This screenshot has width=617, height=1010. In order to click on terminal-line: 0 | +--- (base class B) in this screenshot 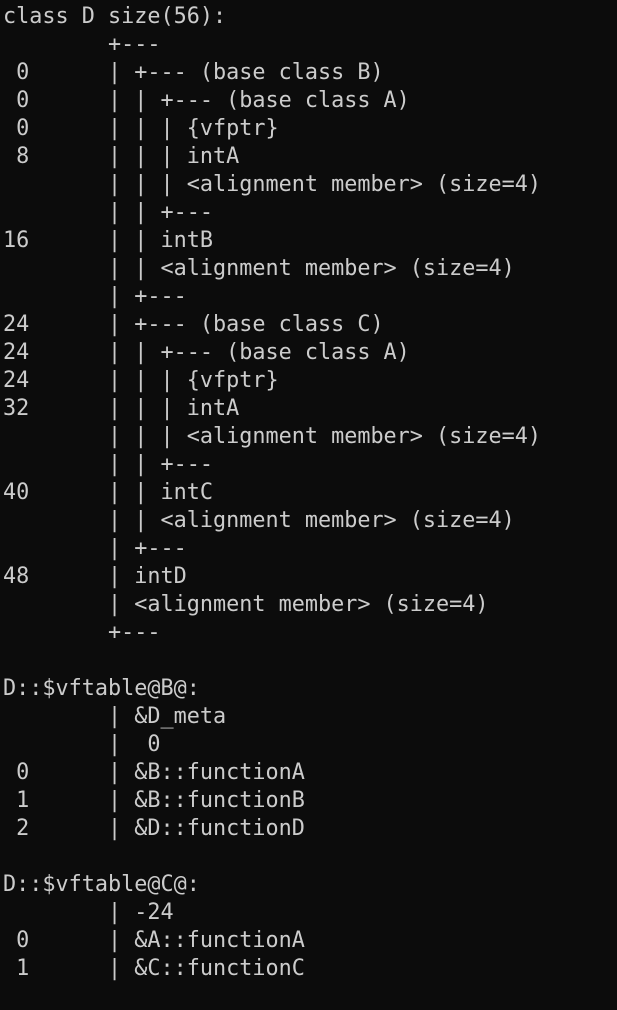, I will do `click(193, 72)`.